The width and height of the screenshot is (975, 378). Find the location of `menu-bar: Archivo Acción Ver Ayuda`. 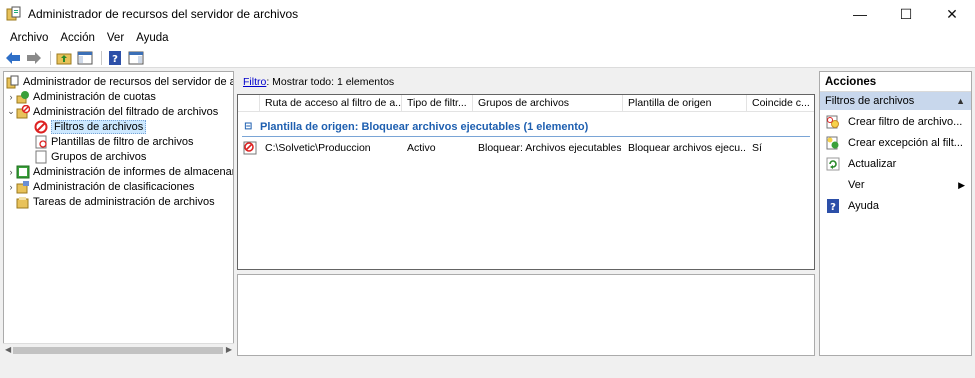

menu-bar: Archivo Acción Ver Ayuda is located at coordinates (487, 38).